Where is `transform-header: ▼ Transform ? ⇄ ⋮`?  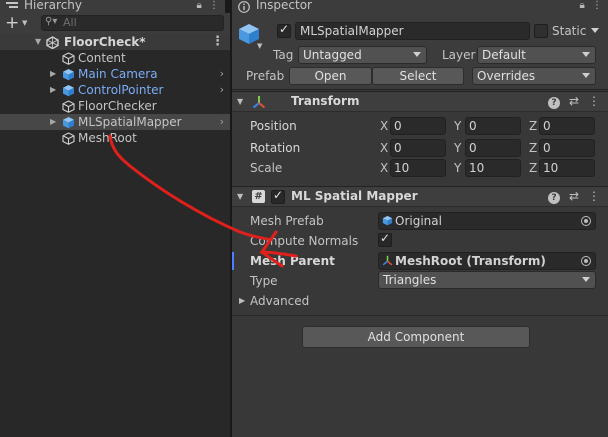
transform-header: ▼ Transform ? ⇄ ⋮ is located at coordinates (420, 101).